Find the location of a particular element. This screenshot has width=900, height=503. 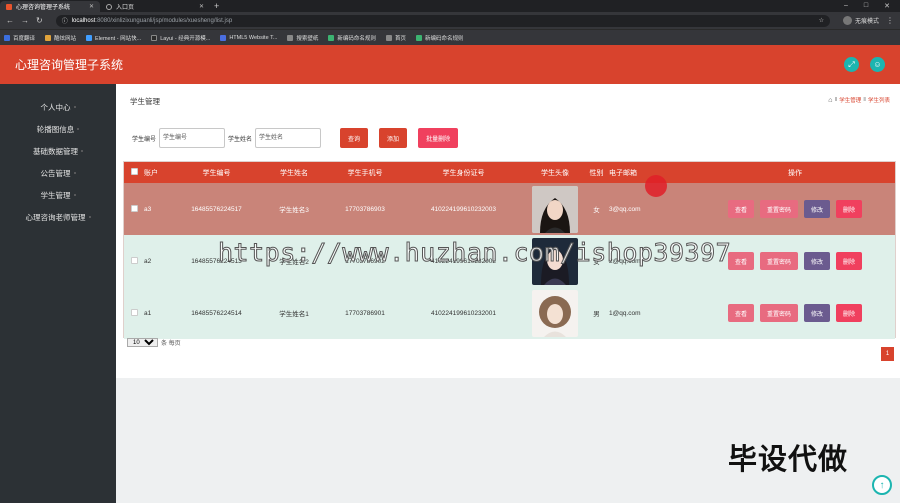

globe-icon is located at coordinates (109, 6).